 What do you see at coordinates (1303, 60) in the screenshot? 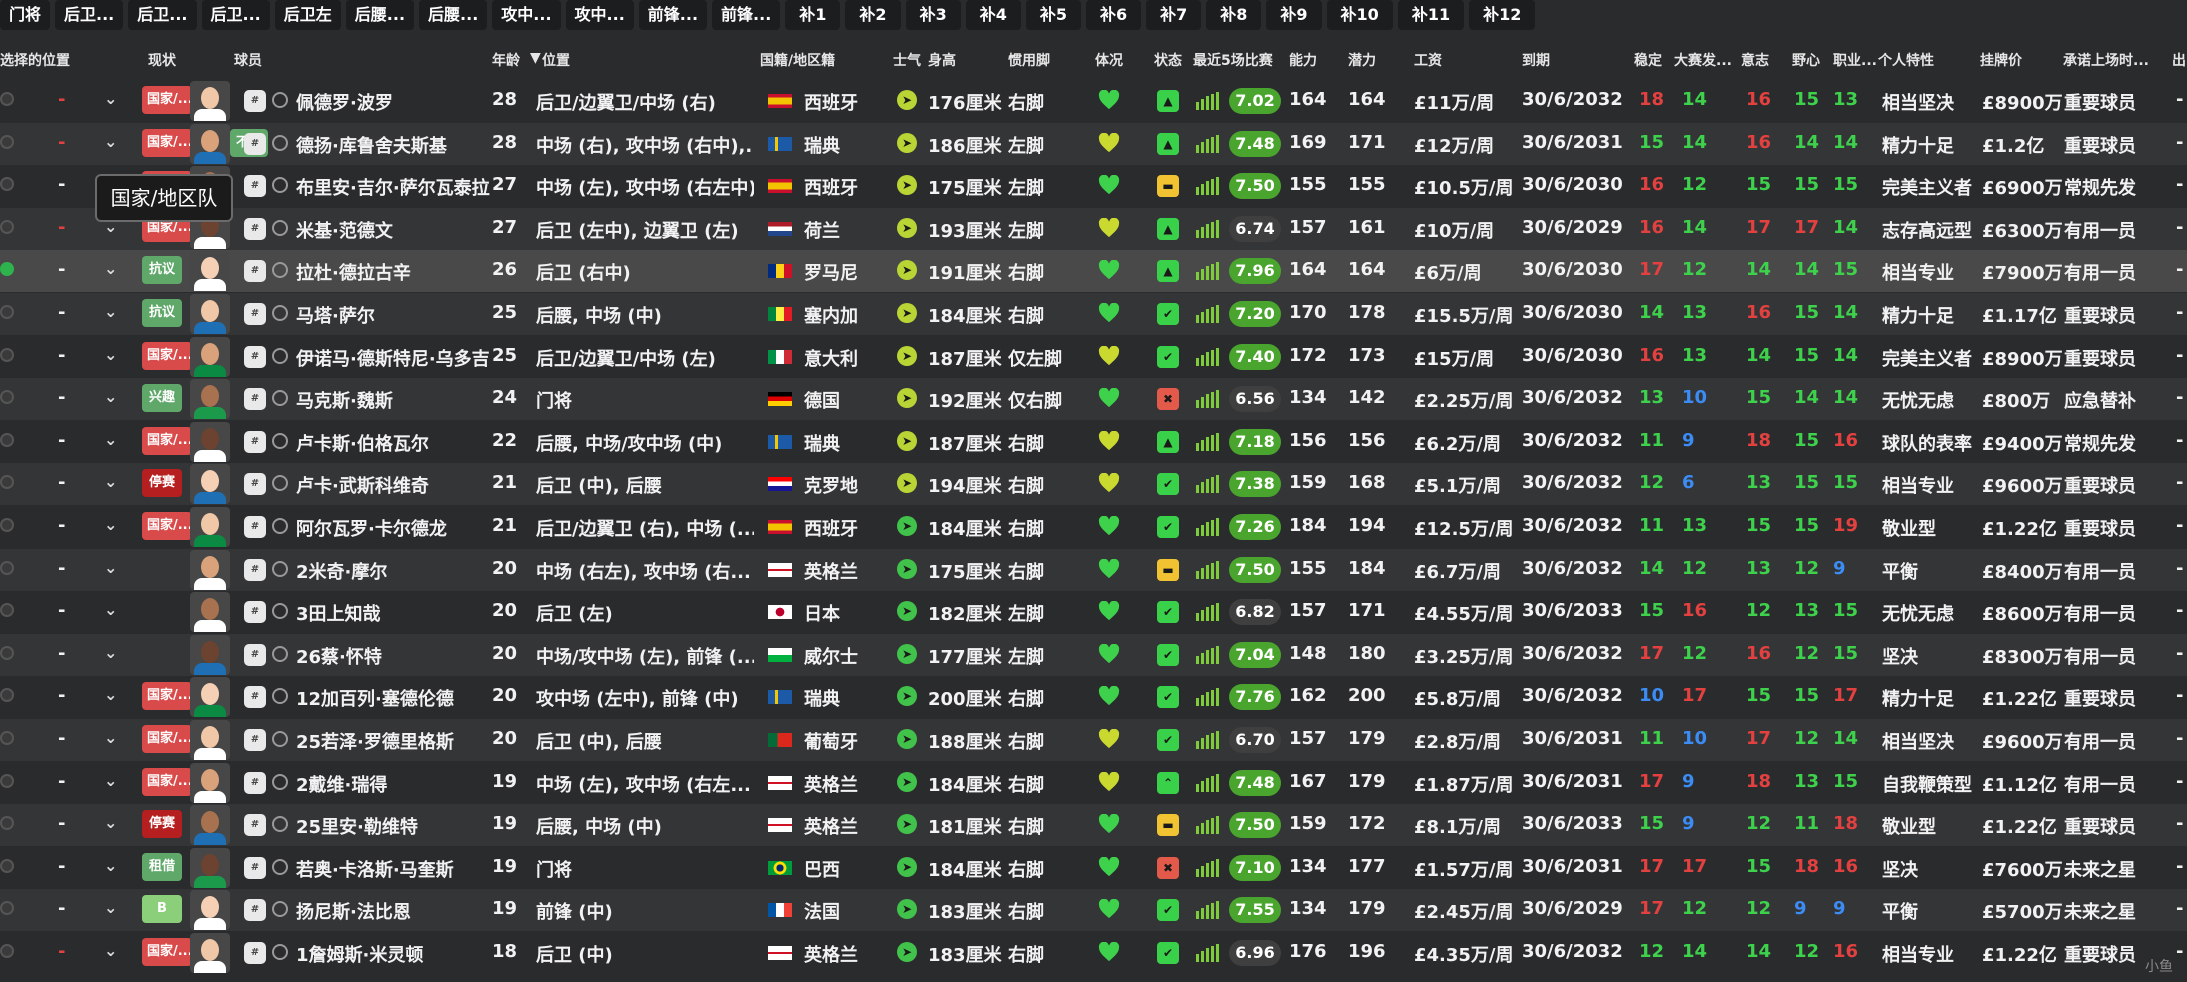
I see `col-ca: 能力` at bounding box center [1303, 60].